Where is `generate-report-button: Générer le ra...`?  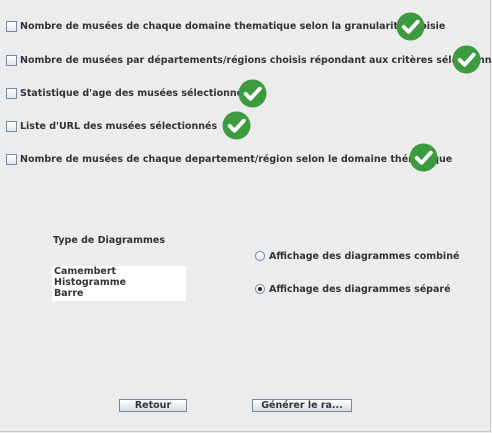 generate-report-button: Générer le ra... is located at coordinates (302, 405).